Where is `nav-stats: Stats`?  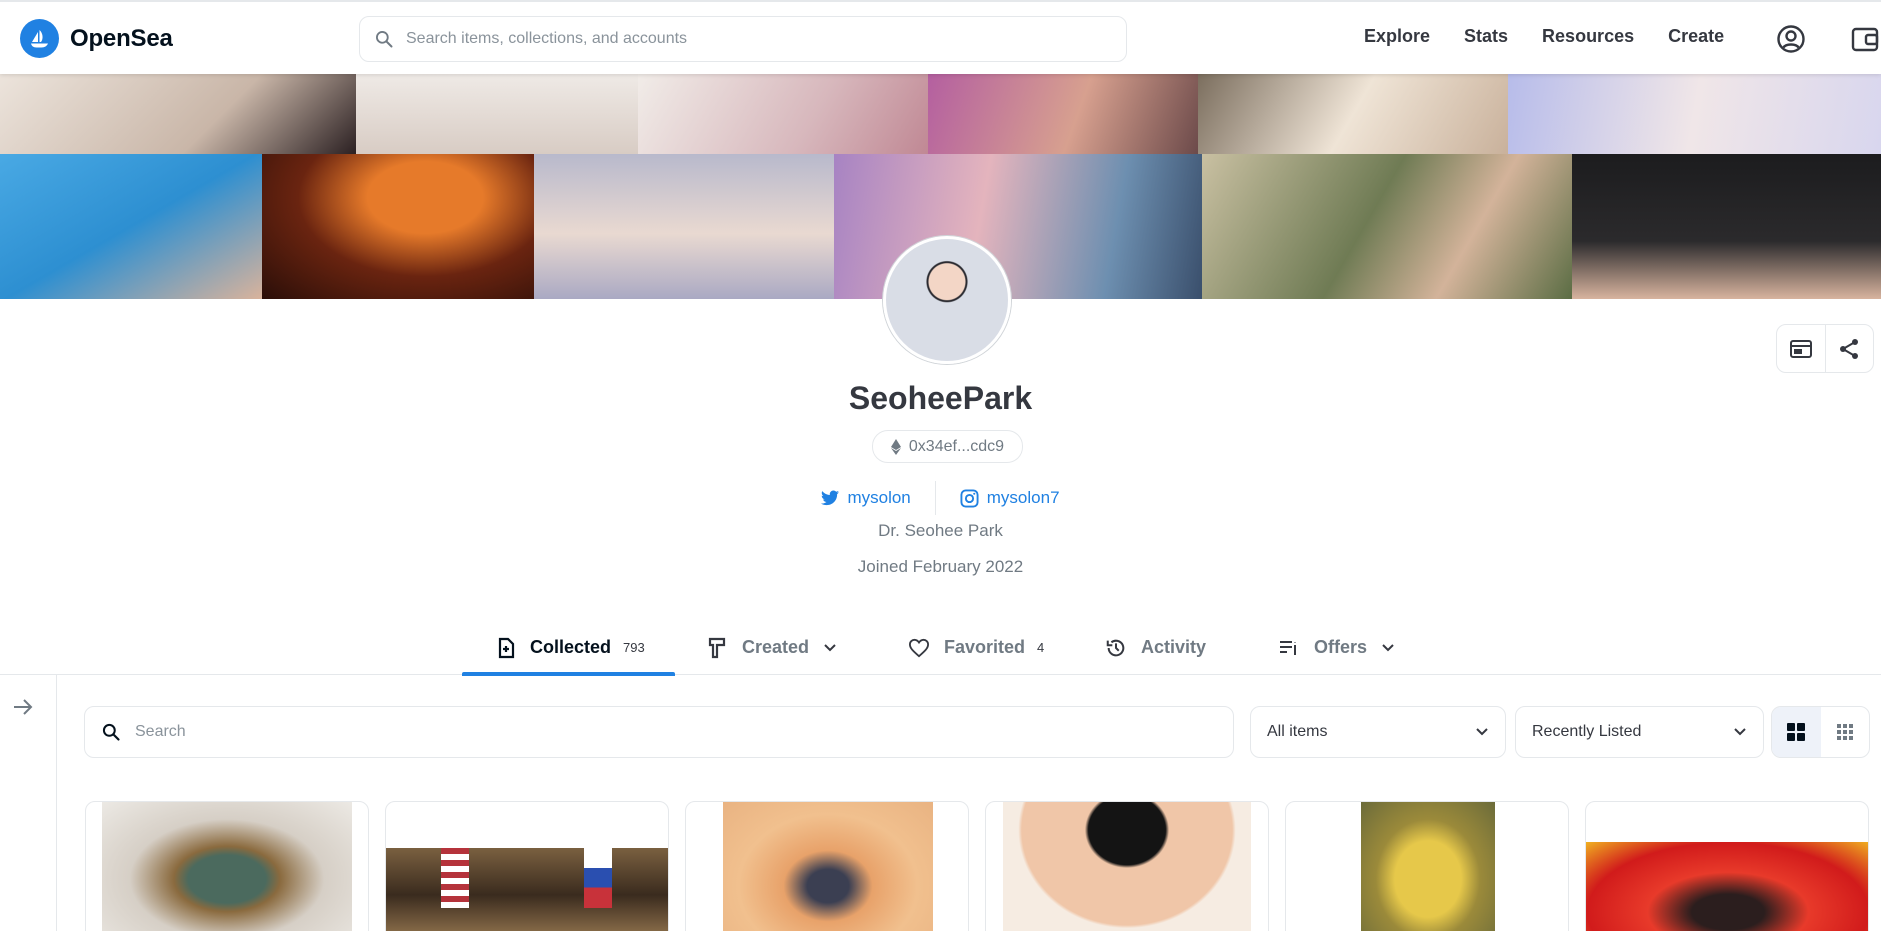 nav-stats: Stats is located at coordinates (1486, 36).